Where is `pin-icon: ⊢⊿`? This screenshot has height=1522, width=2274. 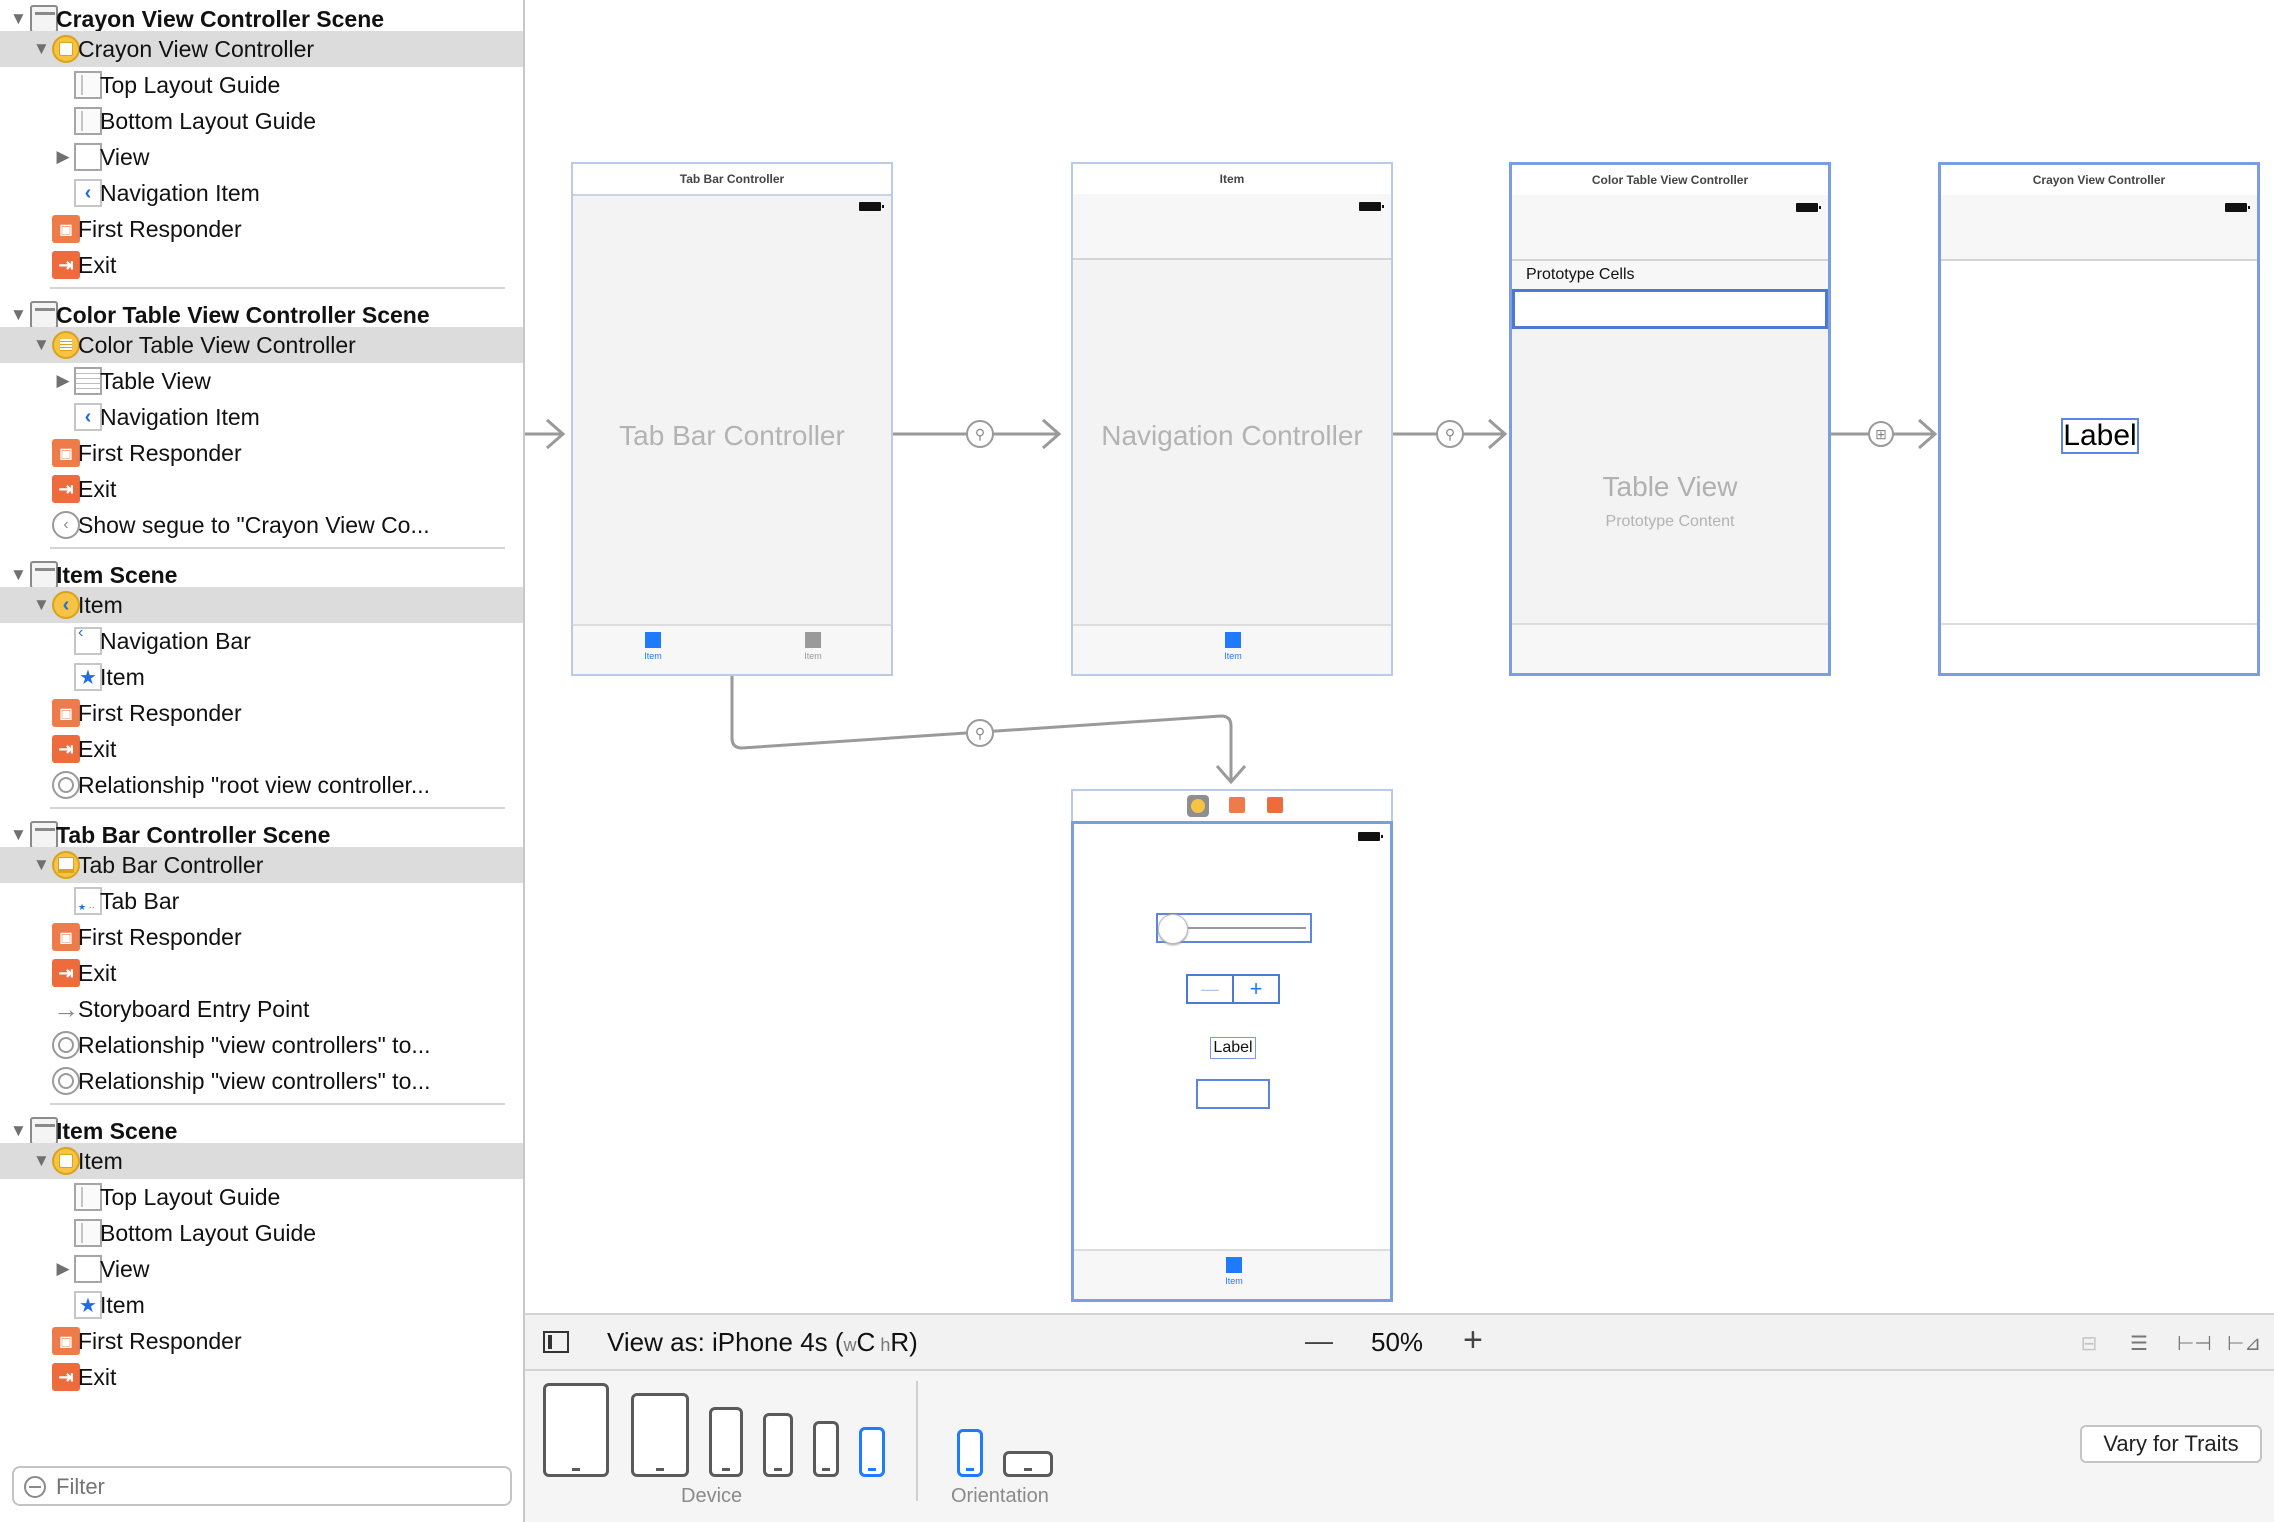 pin-icon: ⊢⊿ is located at coordinates (2244, 1344).